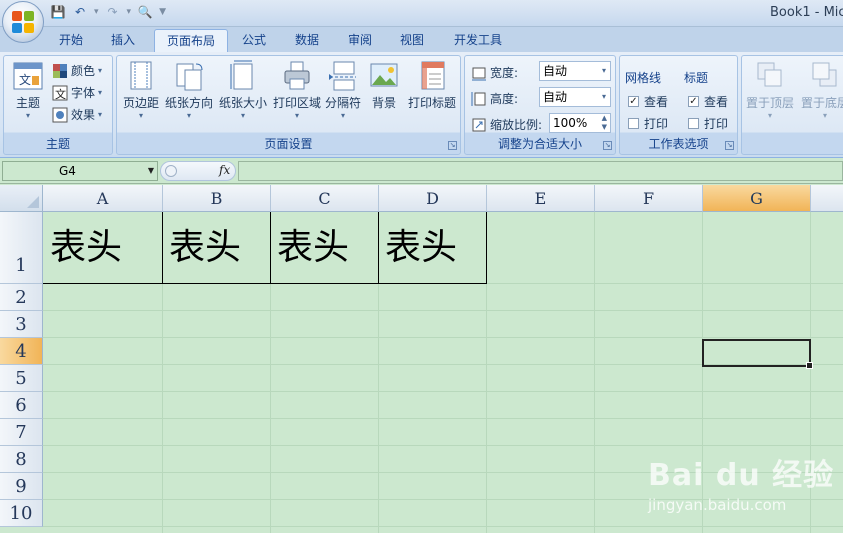 Image resolution: width=843 pixels, height=533 pixels. Describe the element at coordinates (307, 40) in the screenshot. I see `tab-data: 数据` at that location.